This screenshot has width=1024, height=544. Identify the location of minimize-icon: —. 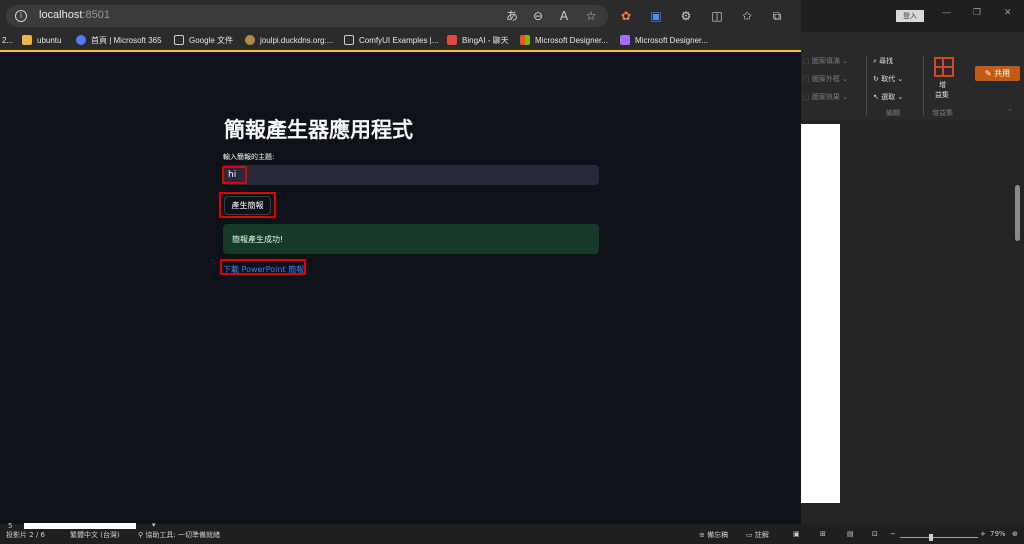
(946, 13).